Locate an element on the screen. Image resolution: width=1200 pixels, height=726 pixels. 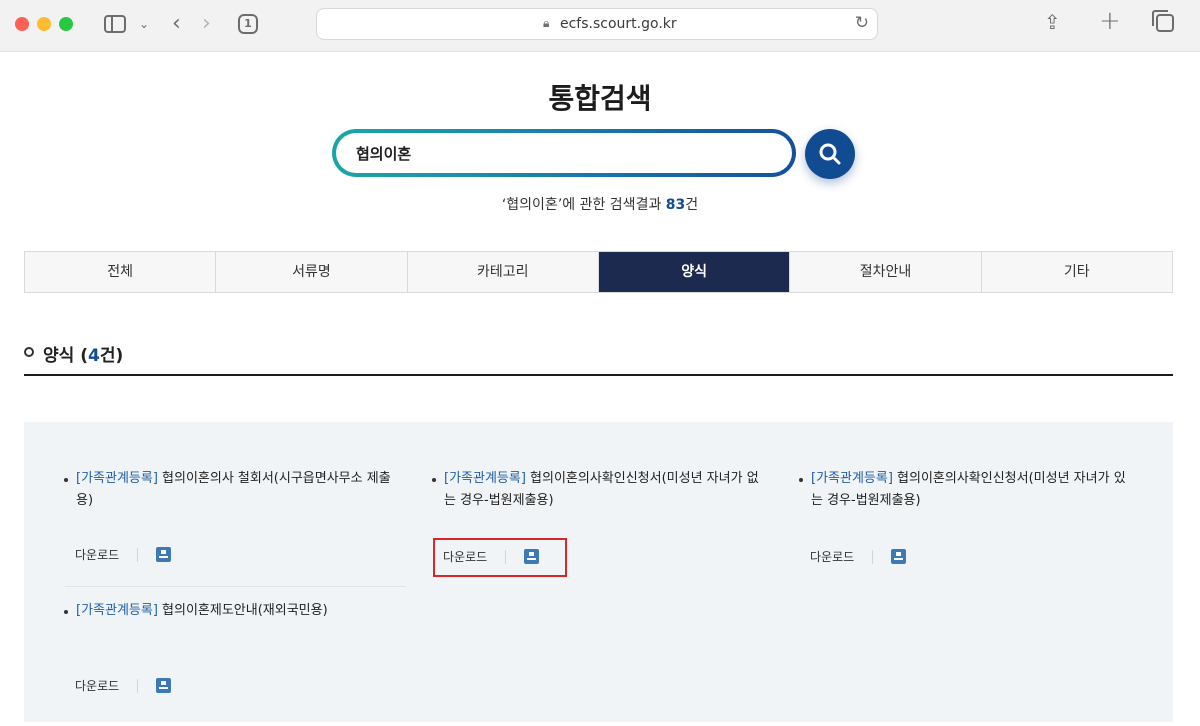
section-title: 양식 (4건) is located at coordinates (83, 356).